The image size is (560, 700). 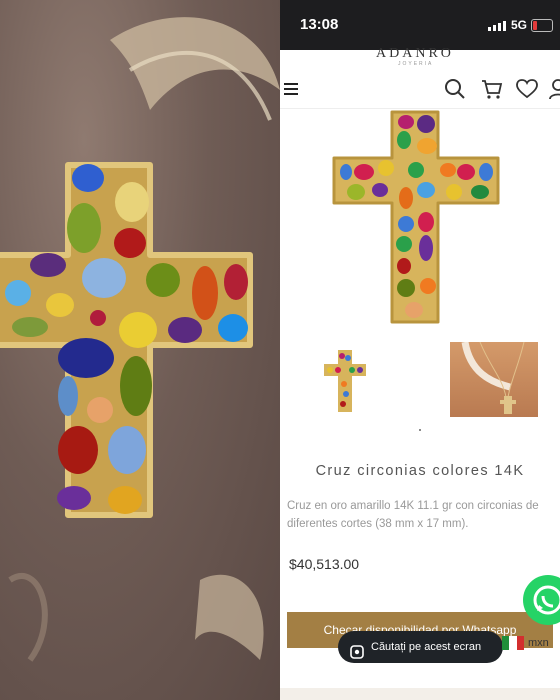 I want to click on product-title: Cruz circonias colores 14K, so click(x=420, y=471).